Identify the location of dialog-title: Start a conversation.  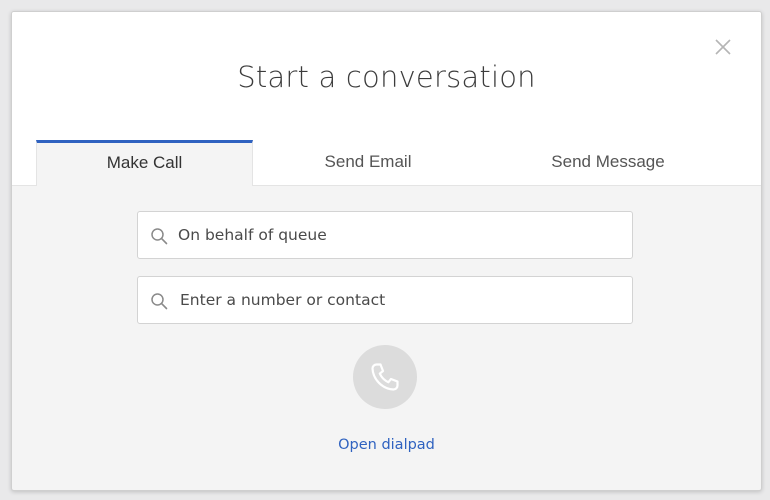
(386, 77).